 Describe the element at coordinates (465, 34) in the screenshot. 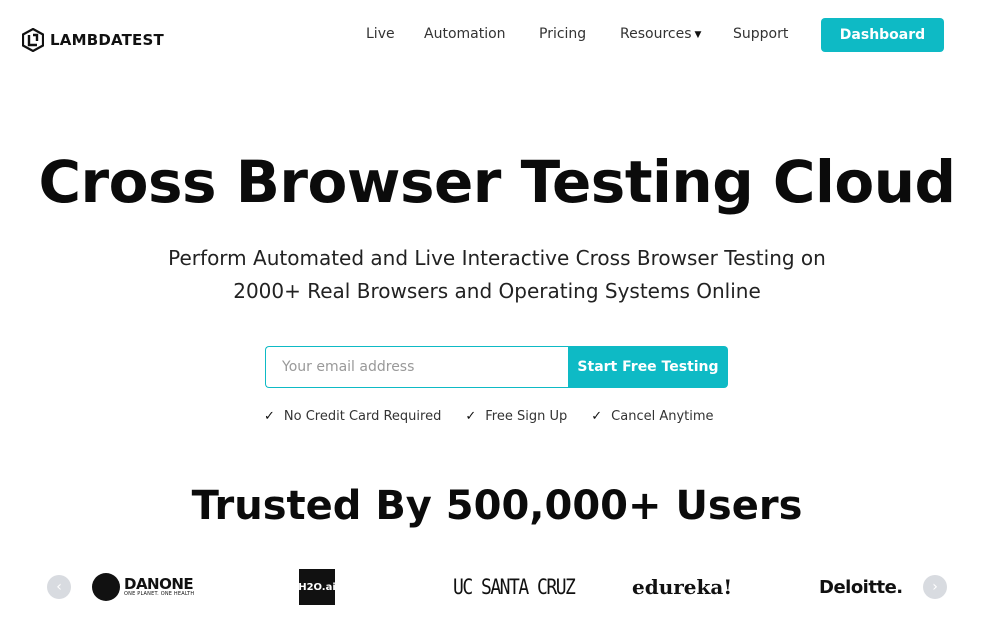

I see `nav-automation: Automation` at that location.